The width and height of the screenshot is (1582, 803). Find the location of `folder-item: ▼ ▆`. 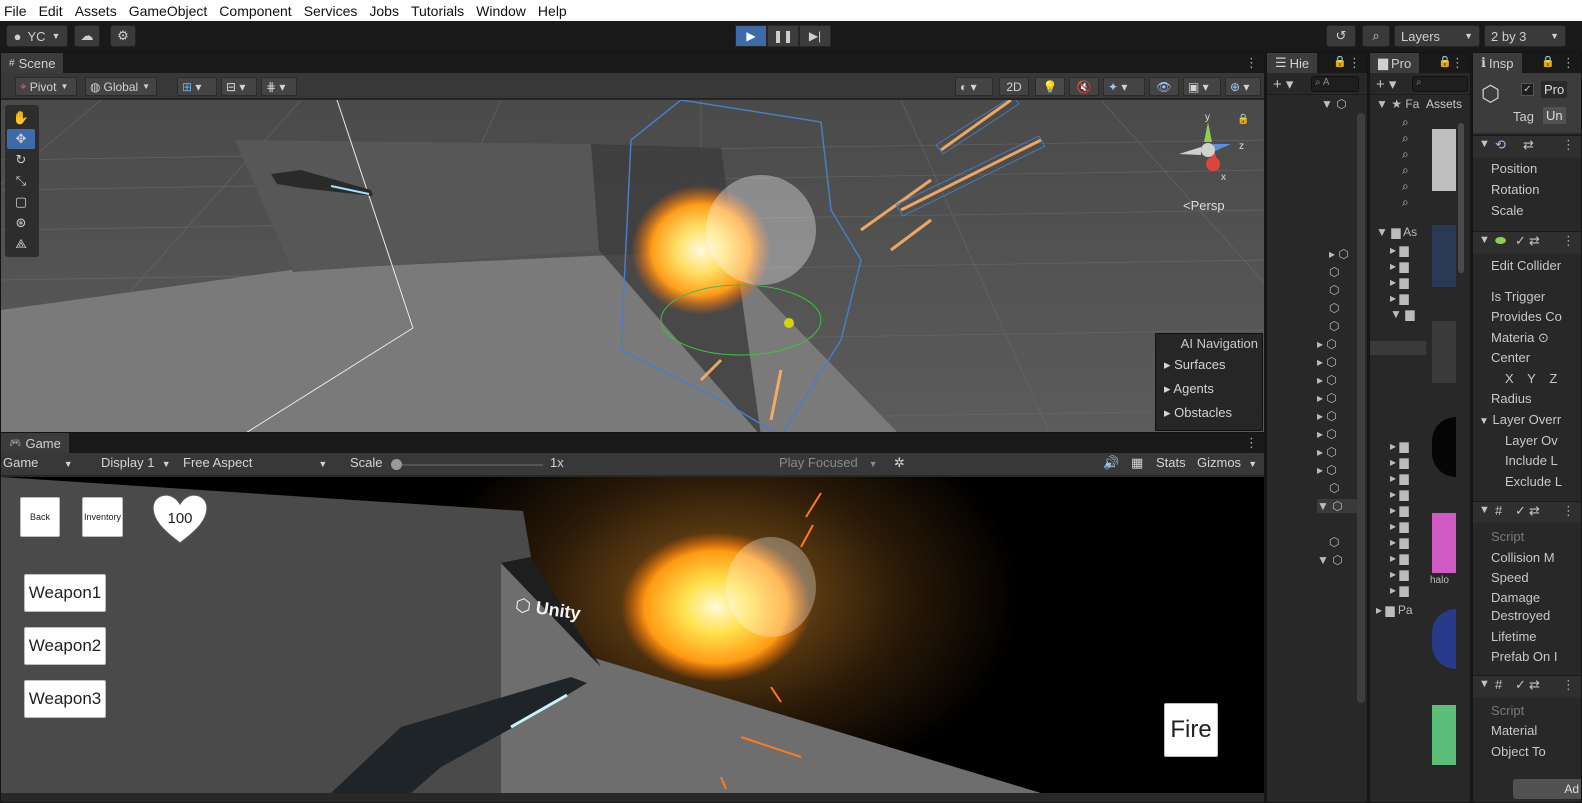

folder-item: ▼ ▆ is located at coordinates (1402, 314).